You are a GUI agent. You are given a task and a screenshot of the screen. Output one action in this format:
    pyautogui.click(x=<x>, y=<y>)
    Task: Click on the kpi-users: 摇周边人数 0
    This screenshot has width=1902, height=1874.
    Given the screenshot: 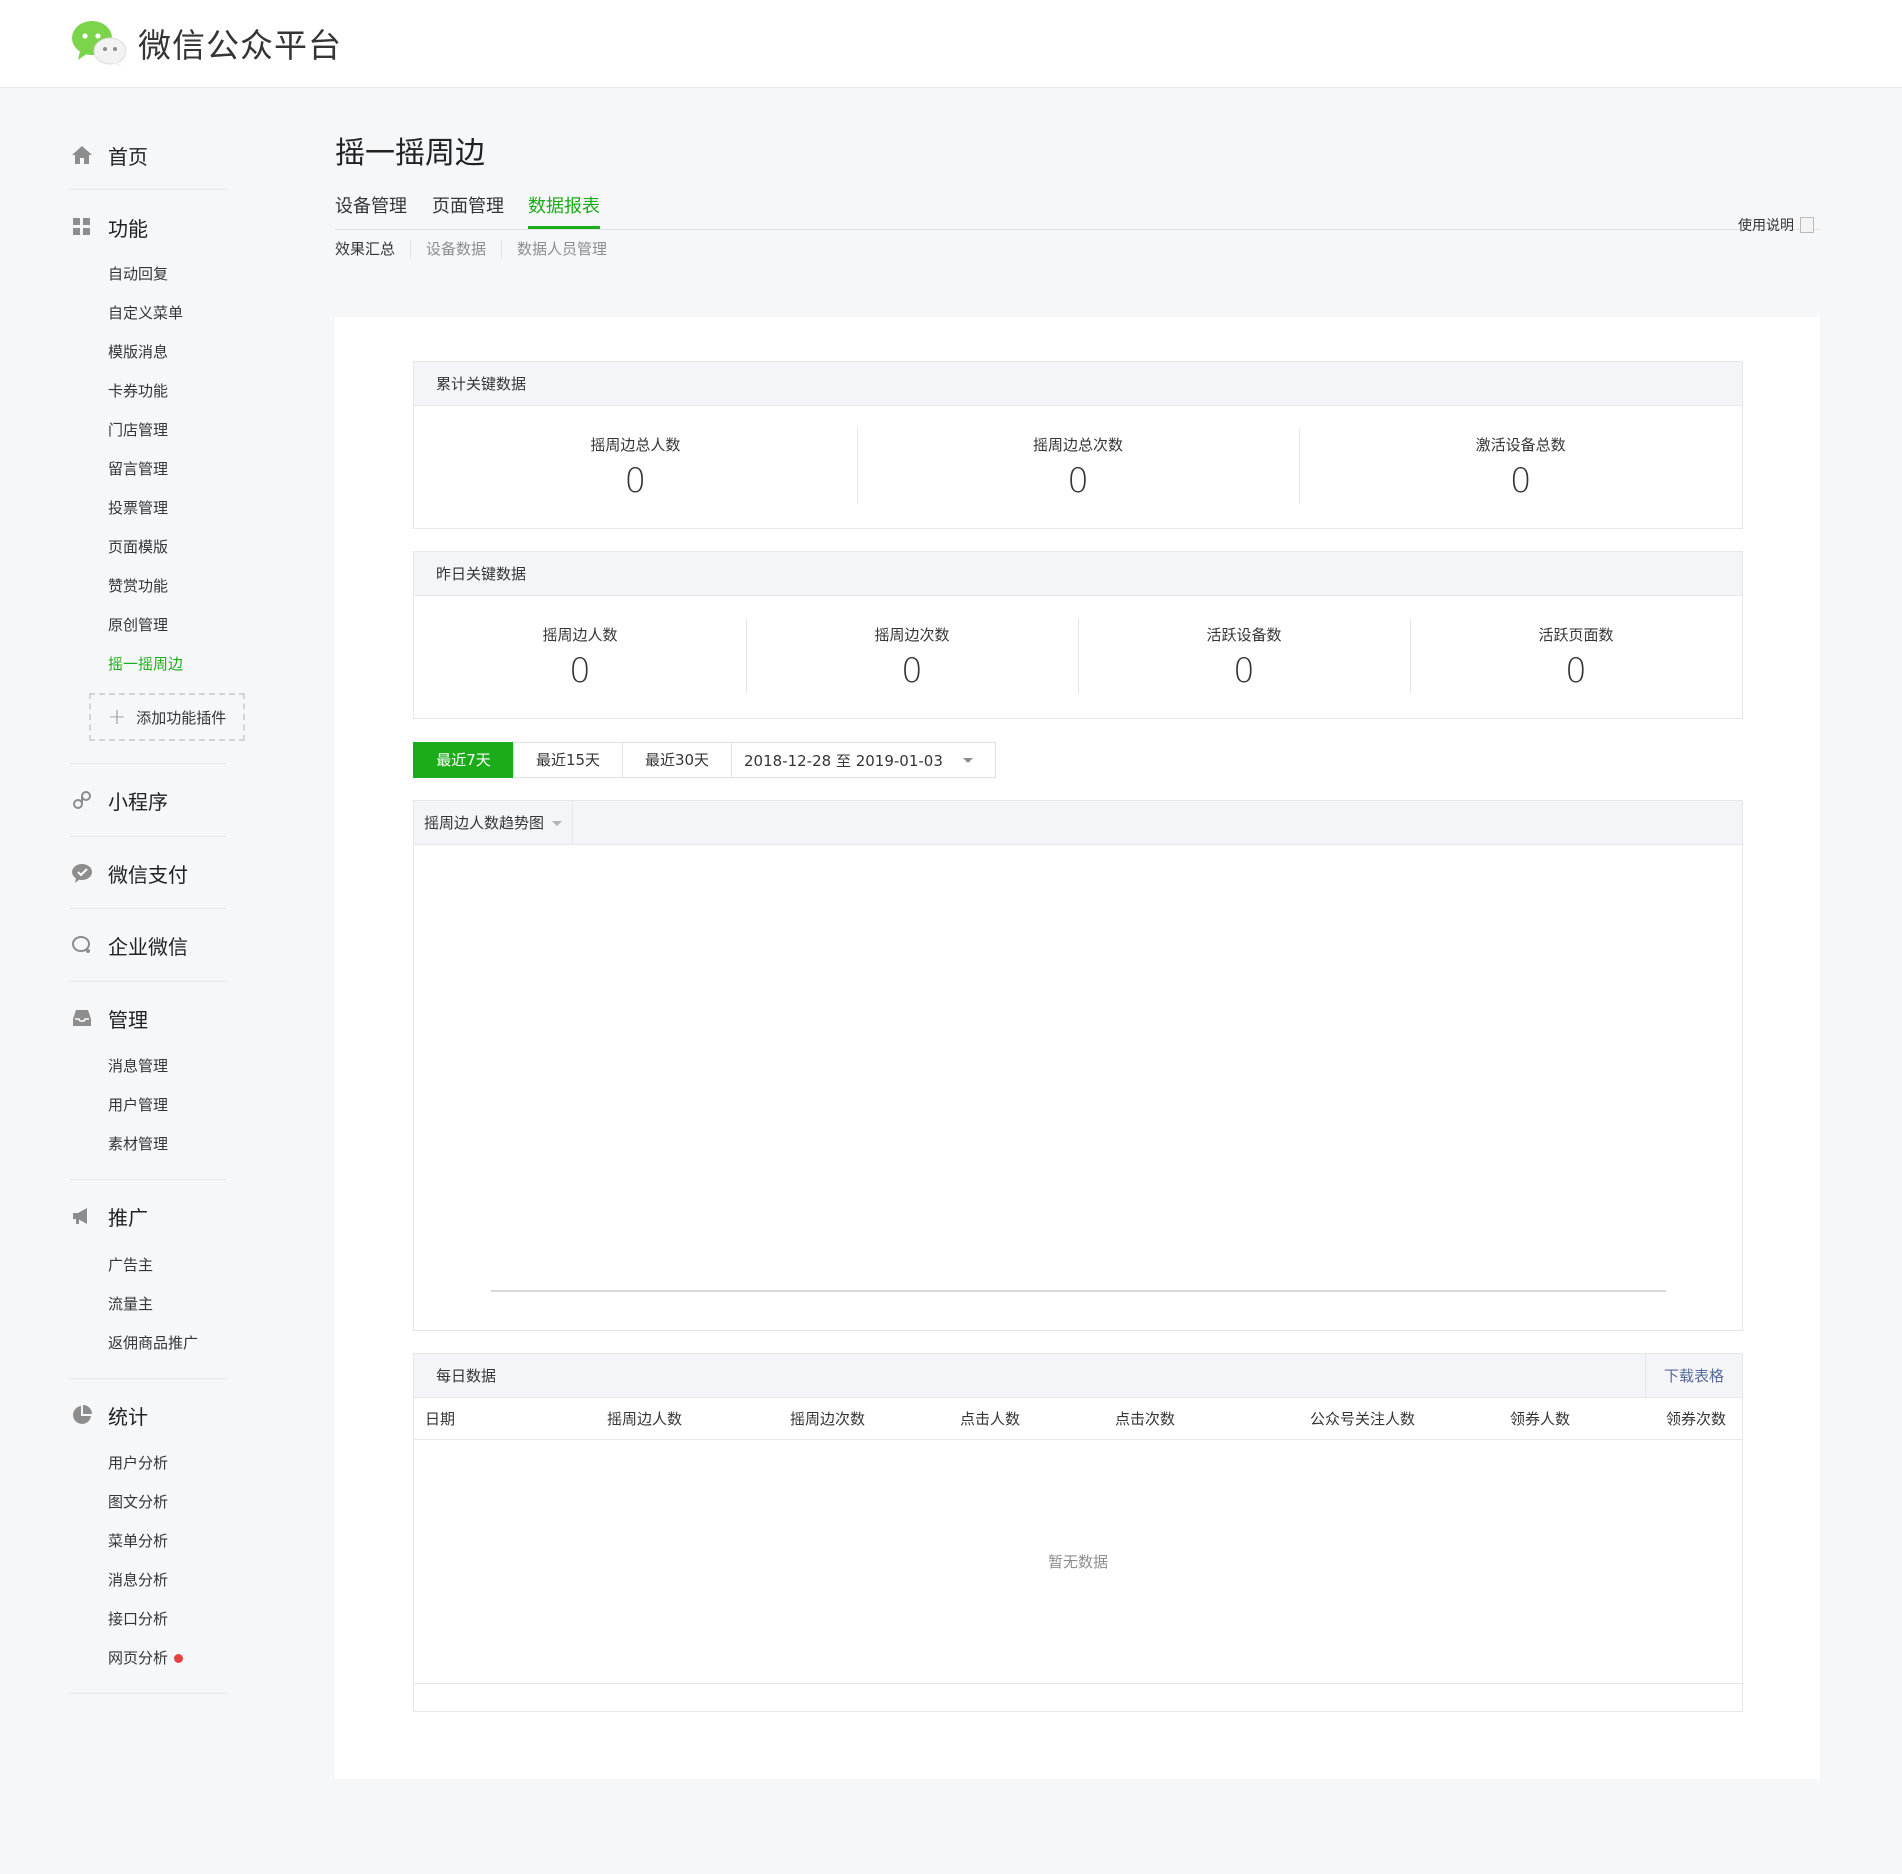 What is the action you would take?
    pyautogui.click(x=580, y=657)
    